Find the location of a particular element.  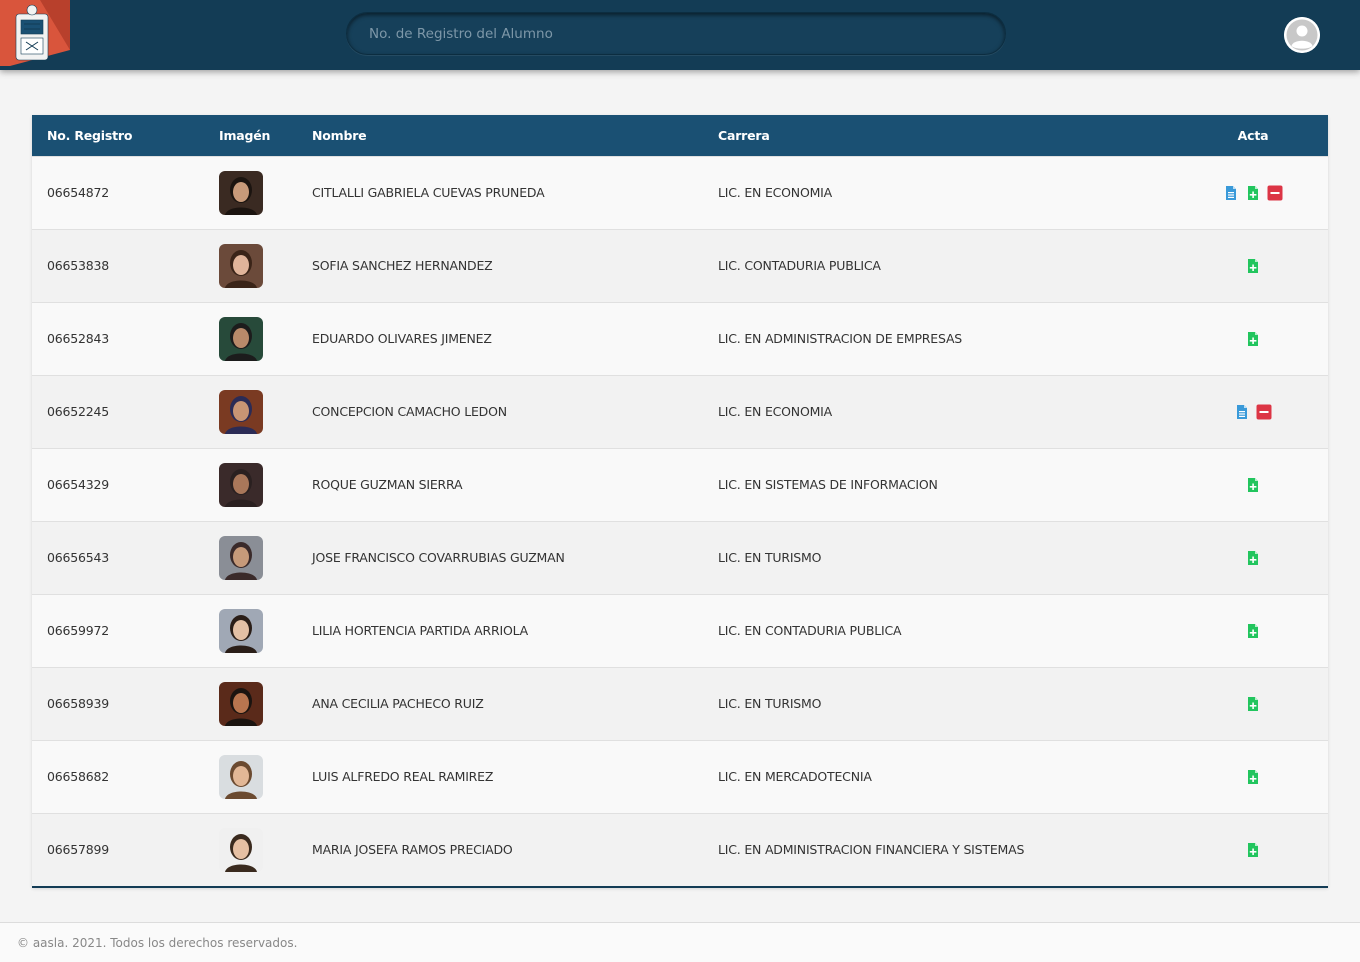

column-header-nombre: Nombre is located at coordinates (500, 135).